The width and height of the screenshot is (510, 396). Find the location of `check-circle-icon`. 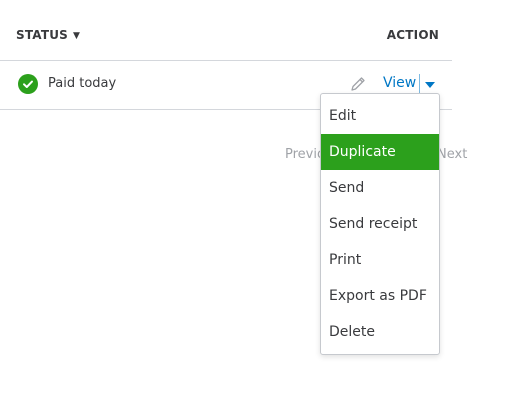

check-circle-icon is located at coordinates (28, 84).